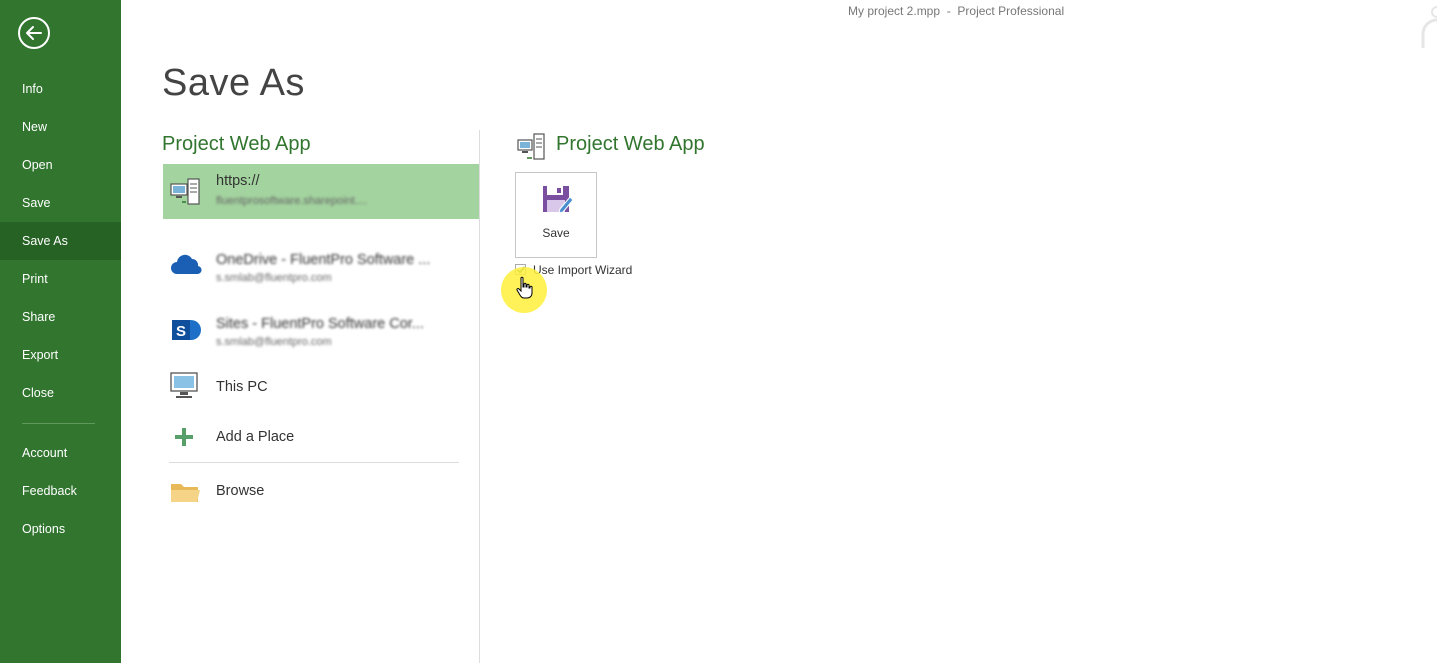  Describe the element at coordinates (60, 89) in the screenshot. I see `nav-info: Info` at that location.